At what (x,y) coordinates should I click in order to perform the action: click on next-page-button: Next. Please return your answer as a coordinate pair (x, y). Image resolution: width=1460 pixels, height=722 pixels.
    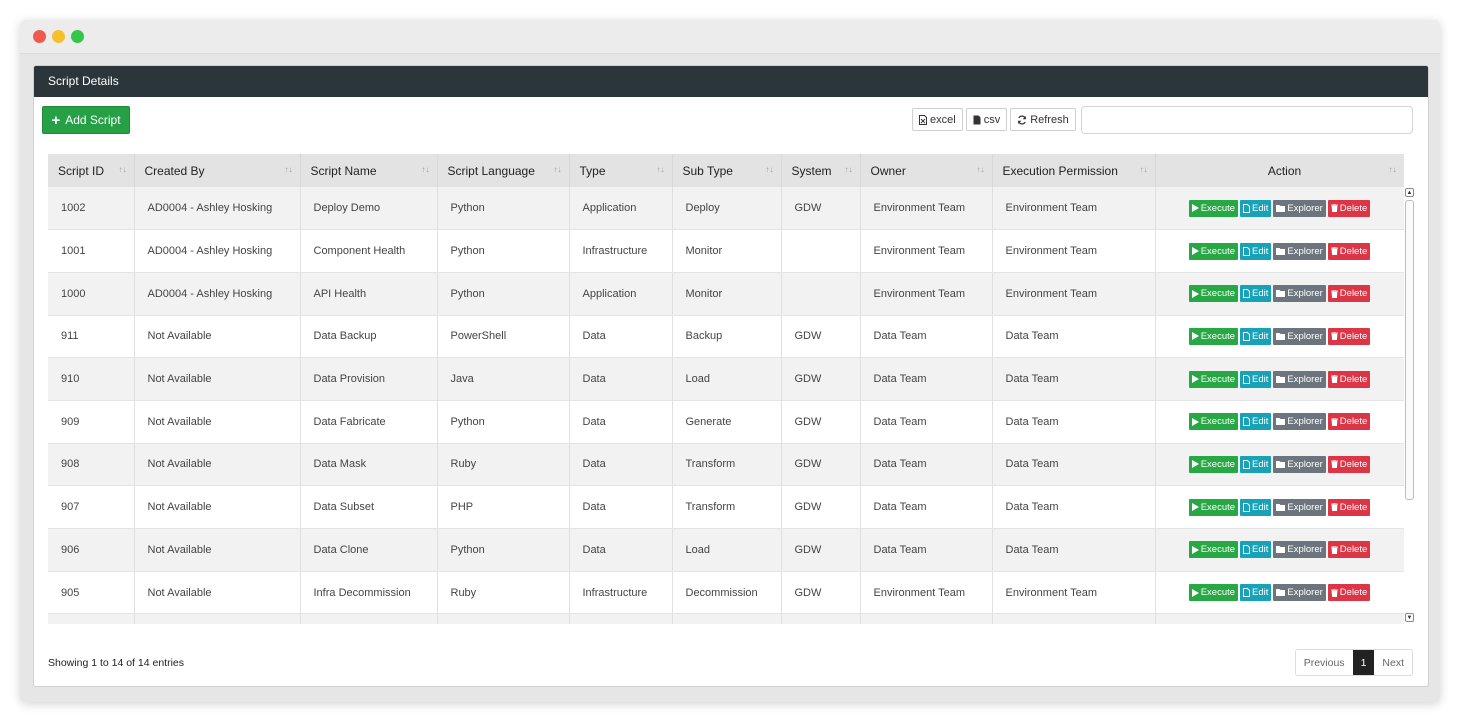
    Looking at the image, I should click on (1393, 662).